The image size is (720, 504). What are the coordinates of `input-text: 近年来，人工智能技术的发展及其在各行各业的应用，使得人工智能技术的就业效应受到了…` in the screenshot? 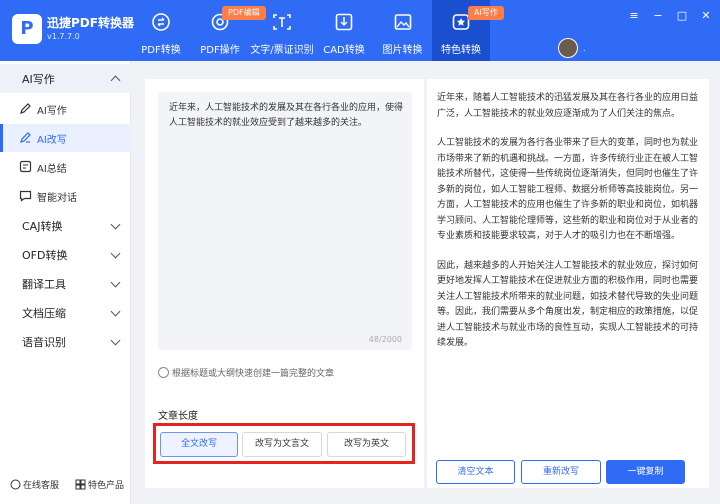 It's located at (287, 116).